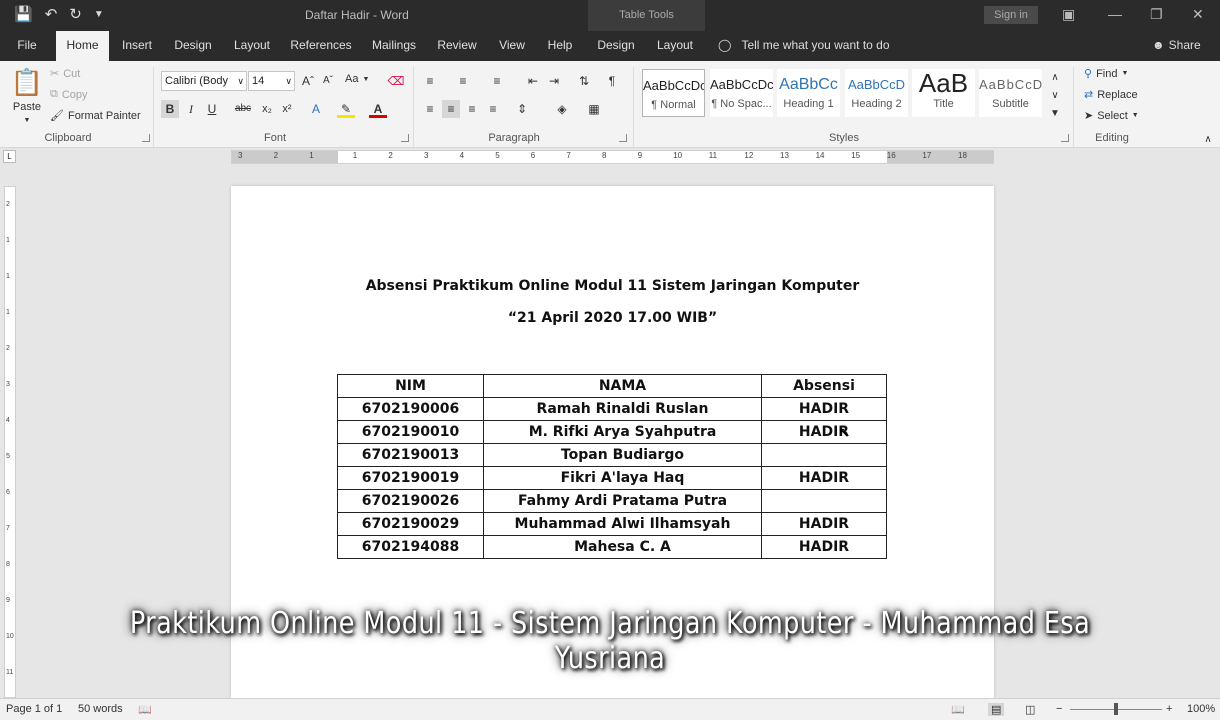  I want to click on paragraph-dialog-launcher-icon, so click(623, 138).